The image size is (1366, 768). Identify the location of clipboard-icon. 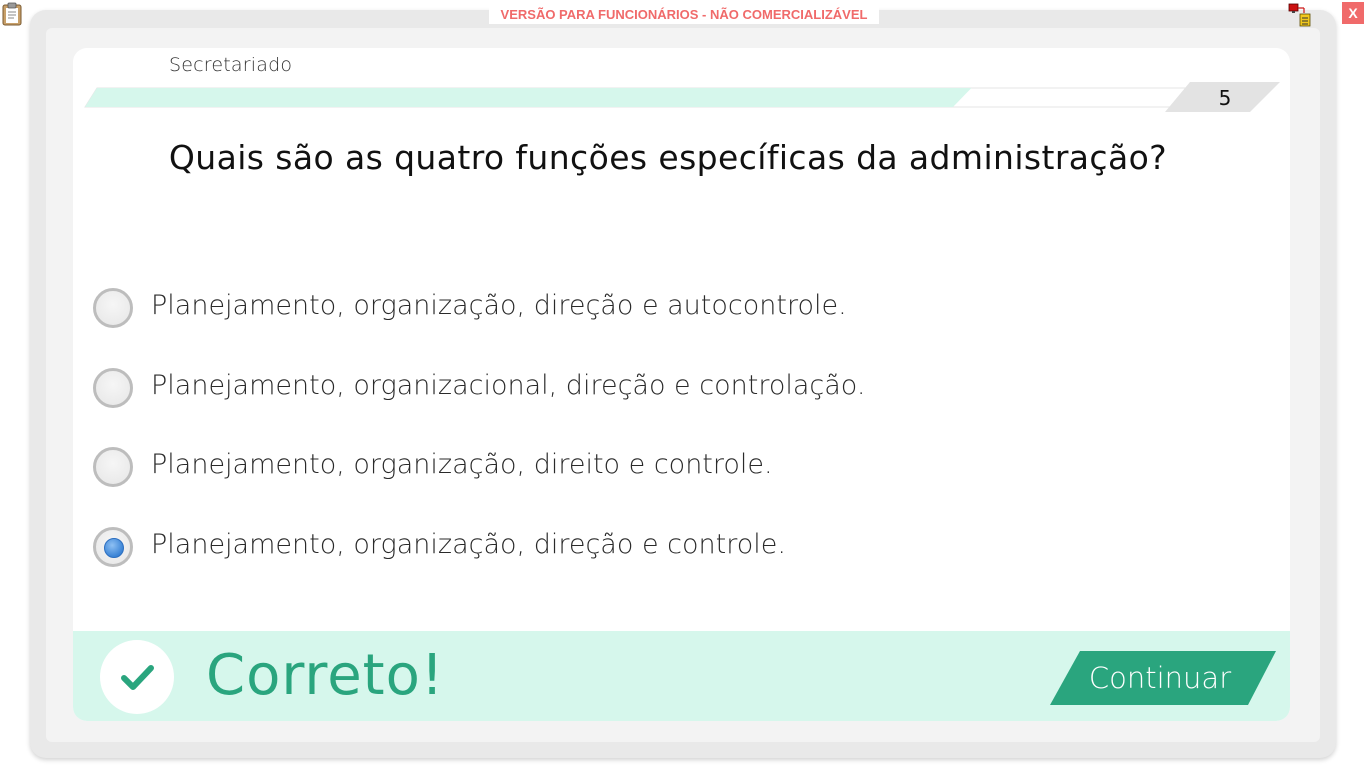
(12, 14).